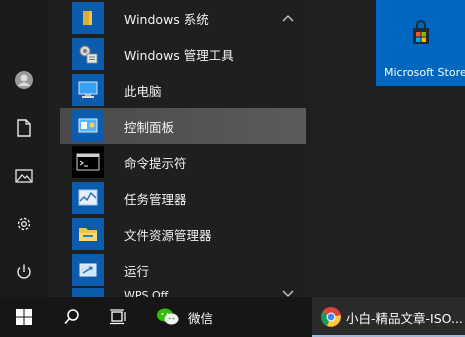 The width and height of the screenshot is (465, 337). I want to click on file-explorer-icon, so click(88, 234).